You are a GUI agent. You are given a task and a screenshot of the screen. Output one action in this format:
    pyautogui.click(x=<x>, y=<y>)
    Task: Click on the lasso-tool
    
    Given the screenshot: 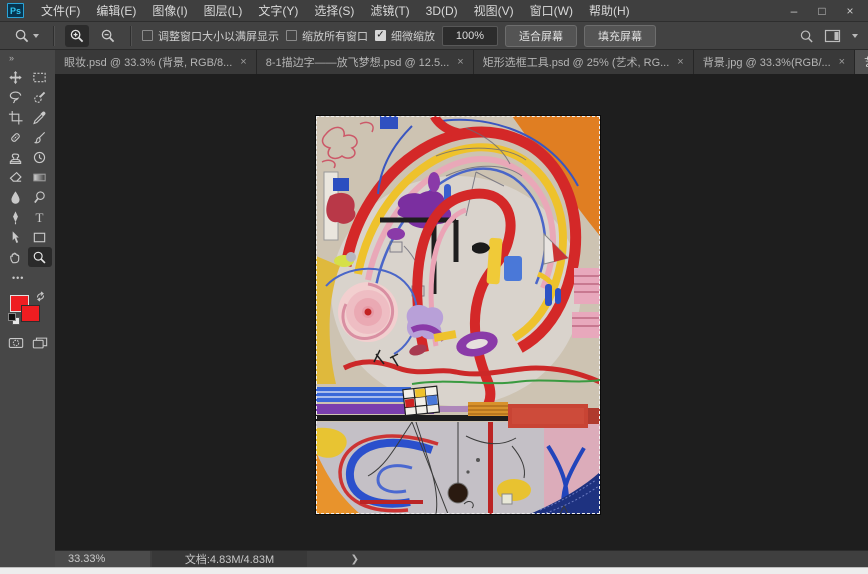 What is the action you would take?
    pyautogui.click(x=16, y=97)
    